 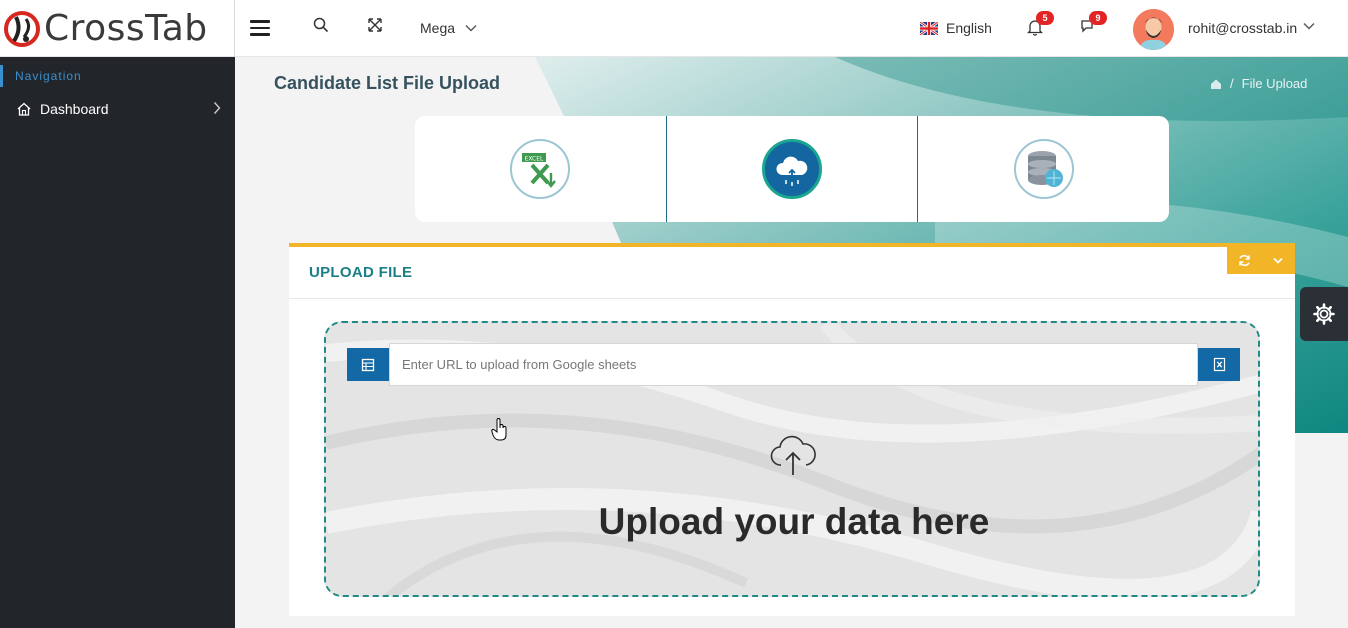 I want to click on messages-button: 9, so click(x=1093, y=25).